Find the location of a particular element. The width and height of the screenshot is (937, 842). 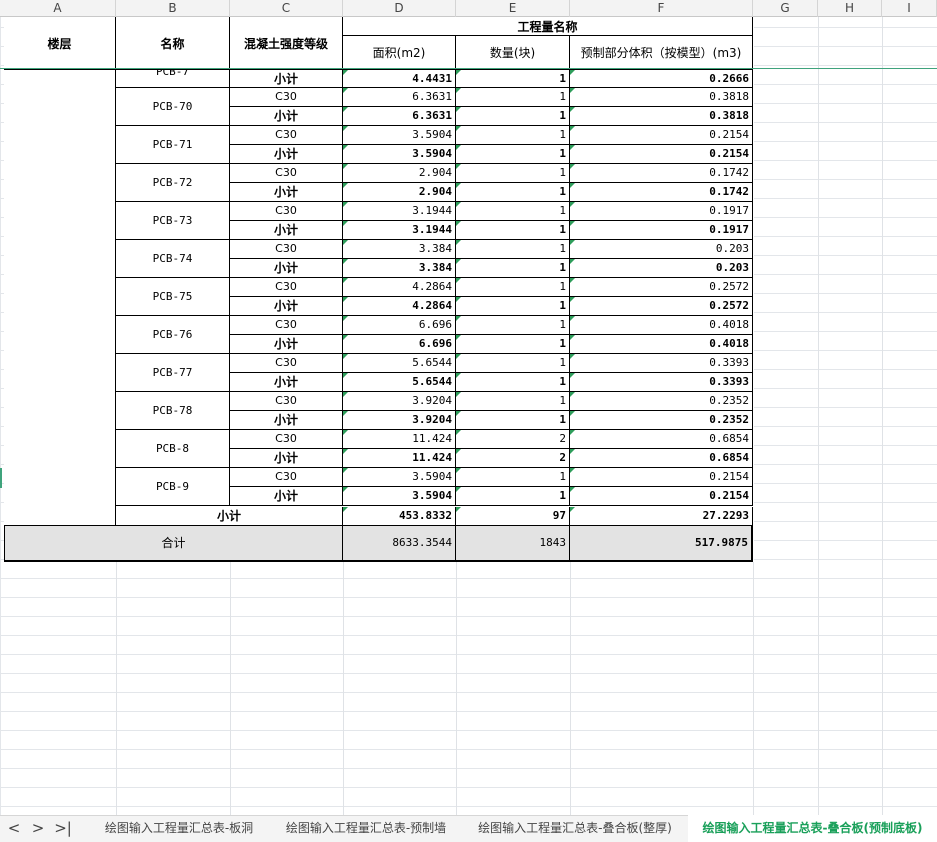

header-floor: 楼层 is located at coordinates (60, 43).